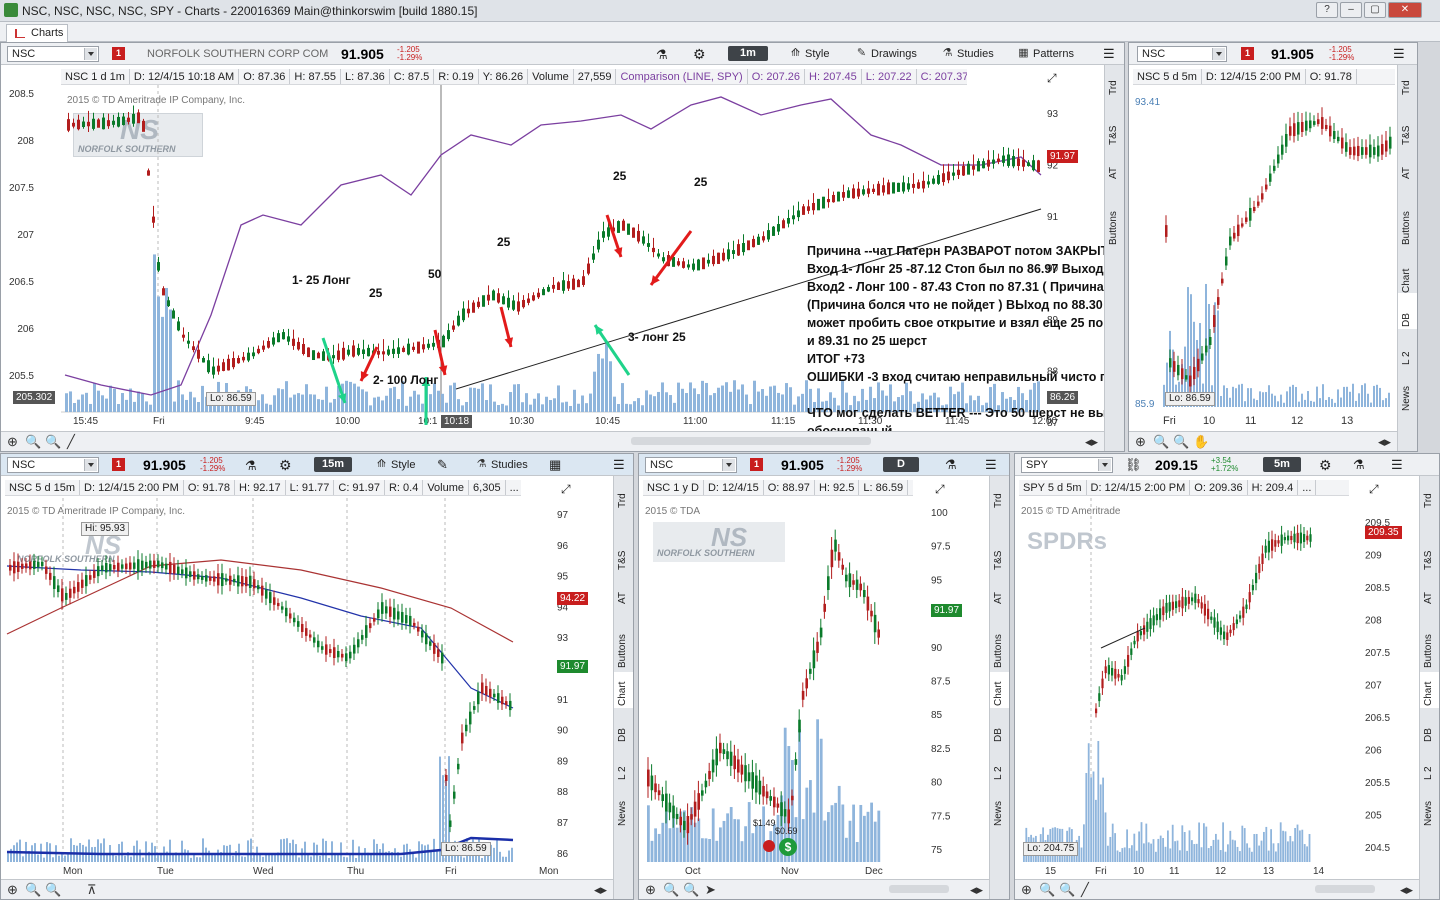 This screenshot has height=900, width=1440. What do you see at coordinates (1282, 464) in the screenshot?
I see `br-aggregation-button: 5m` at bounding box center [1282, 464].